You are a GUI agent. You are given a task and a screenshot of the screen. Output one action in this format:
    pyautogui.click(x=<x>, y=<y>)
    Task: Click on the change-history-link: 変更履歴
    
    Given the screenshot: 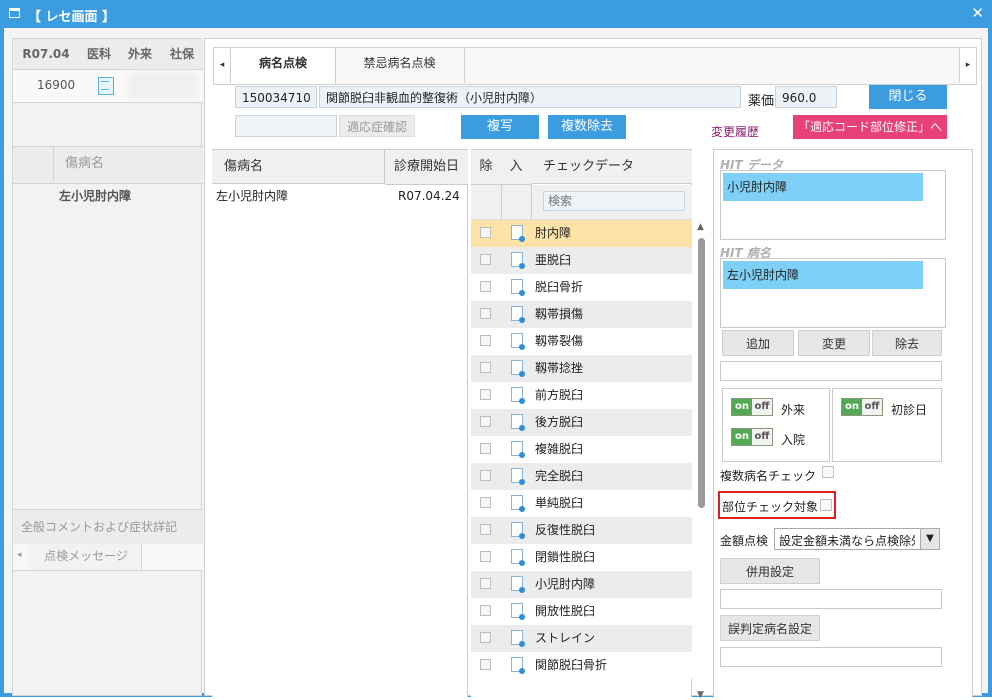 What is the action you would take?
    pyautogui.click(x=735, y=131)
    